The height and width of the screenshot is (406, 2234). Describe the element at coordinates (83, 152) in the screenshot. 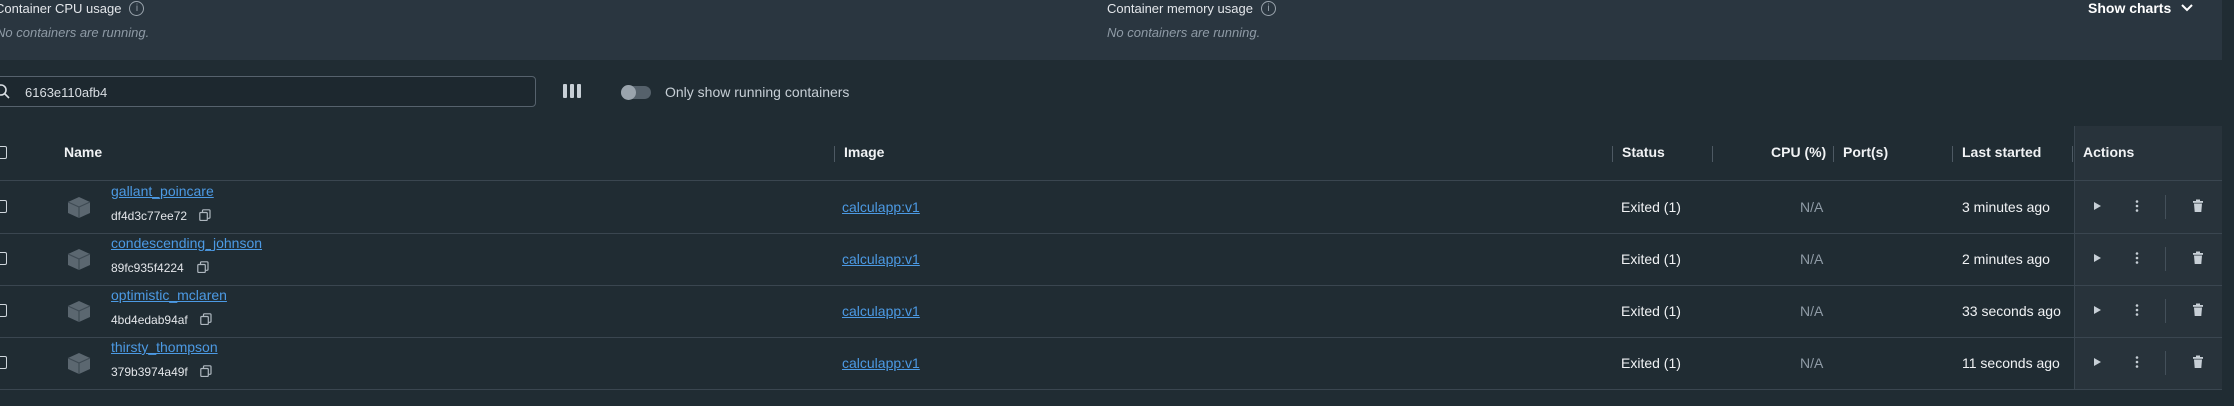

I see `column-header-name: Name` at that location.